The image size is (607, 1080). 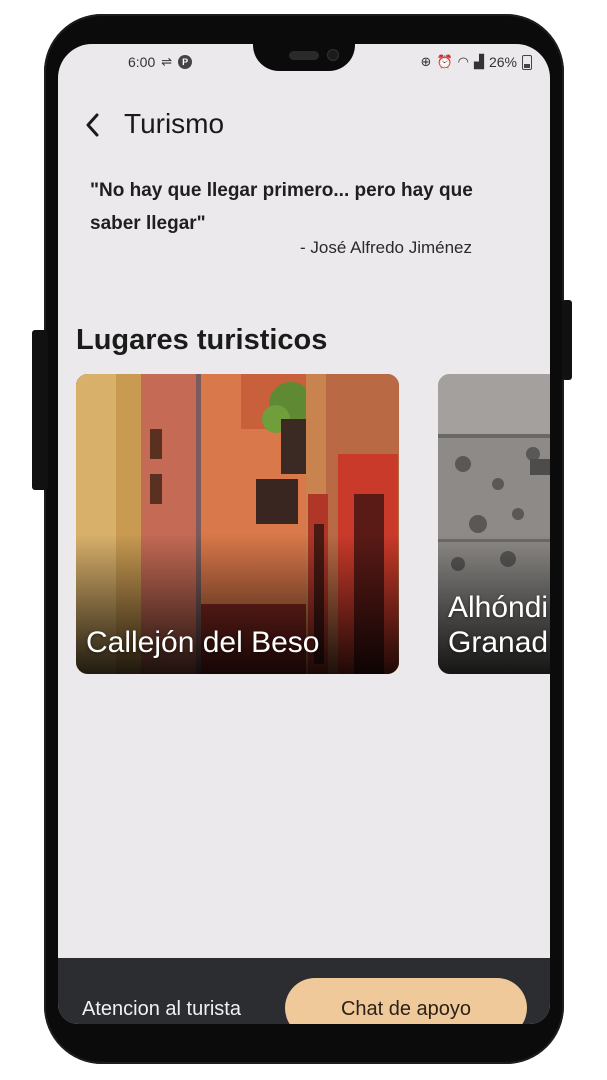 I want to click on app-bar: Turismo, so click(x=304, y=126).